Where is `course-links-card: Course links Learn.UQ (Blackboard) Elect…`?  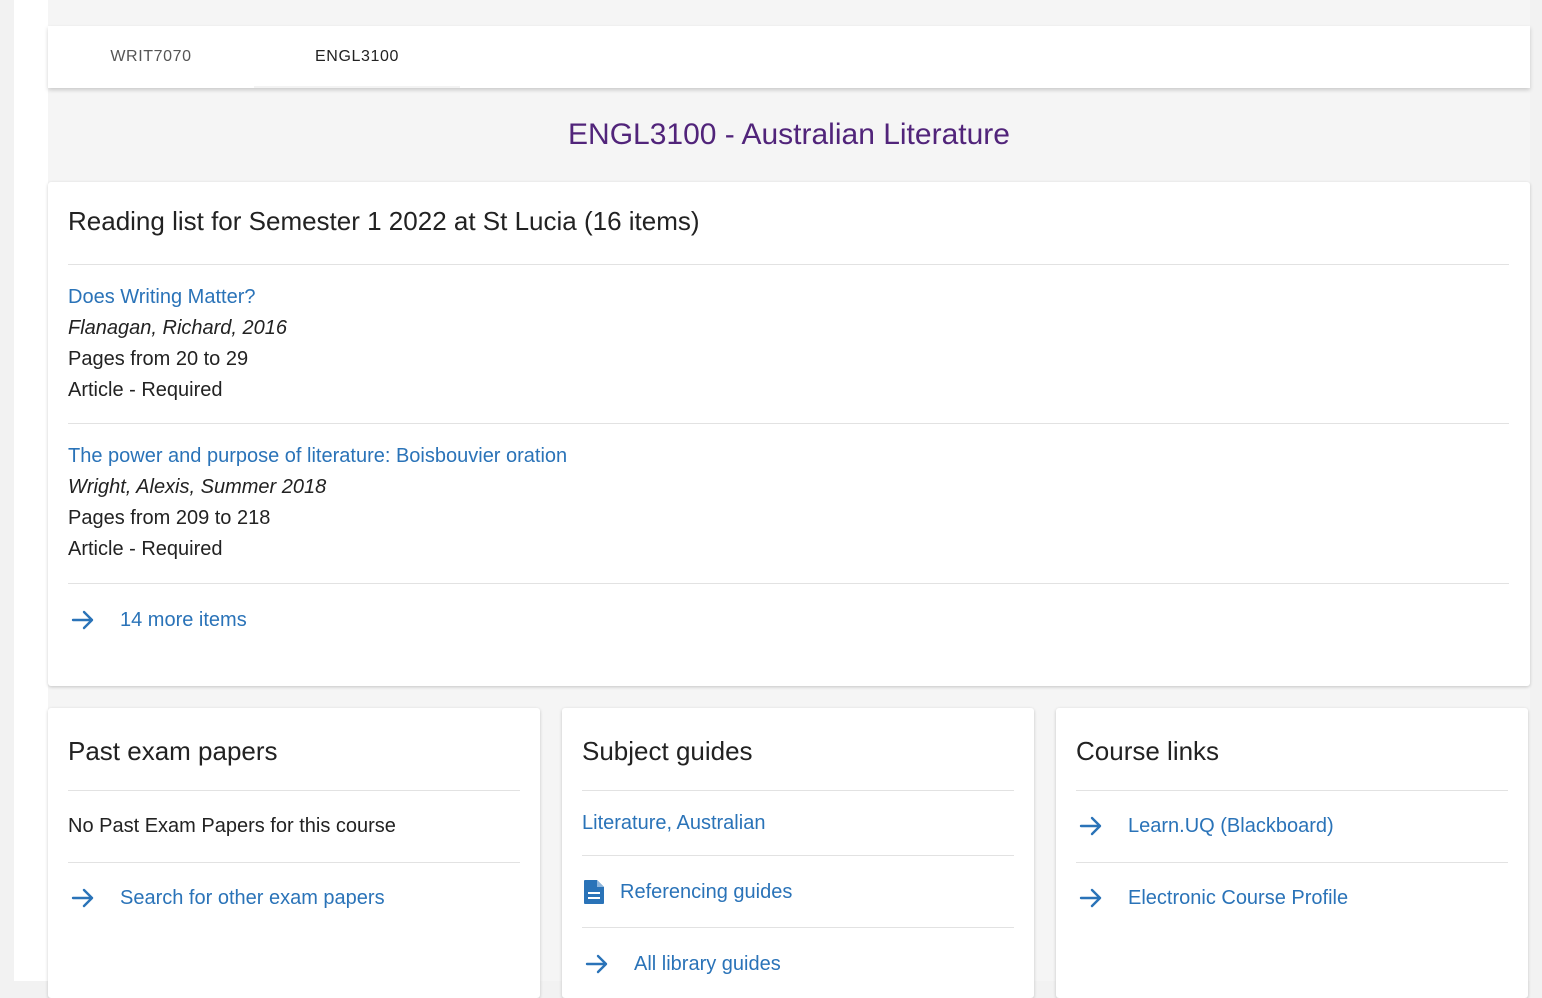
course-links-card: Course links Learn.UQ (Blackboard) Elect… is located at coordinates (1292, 853).